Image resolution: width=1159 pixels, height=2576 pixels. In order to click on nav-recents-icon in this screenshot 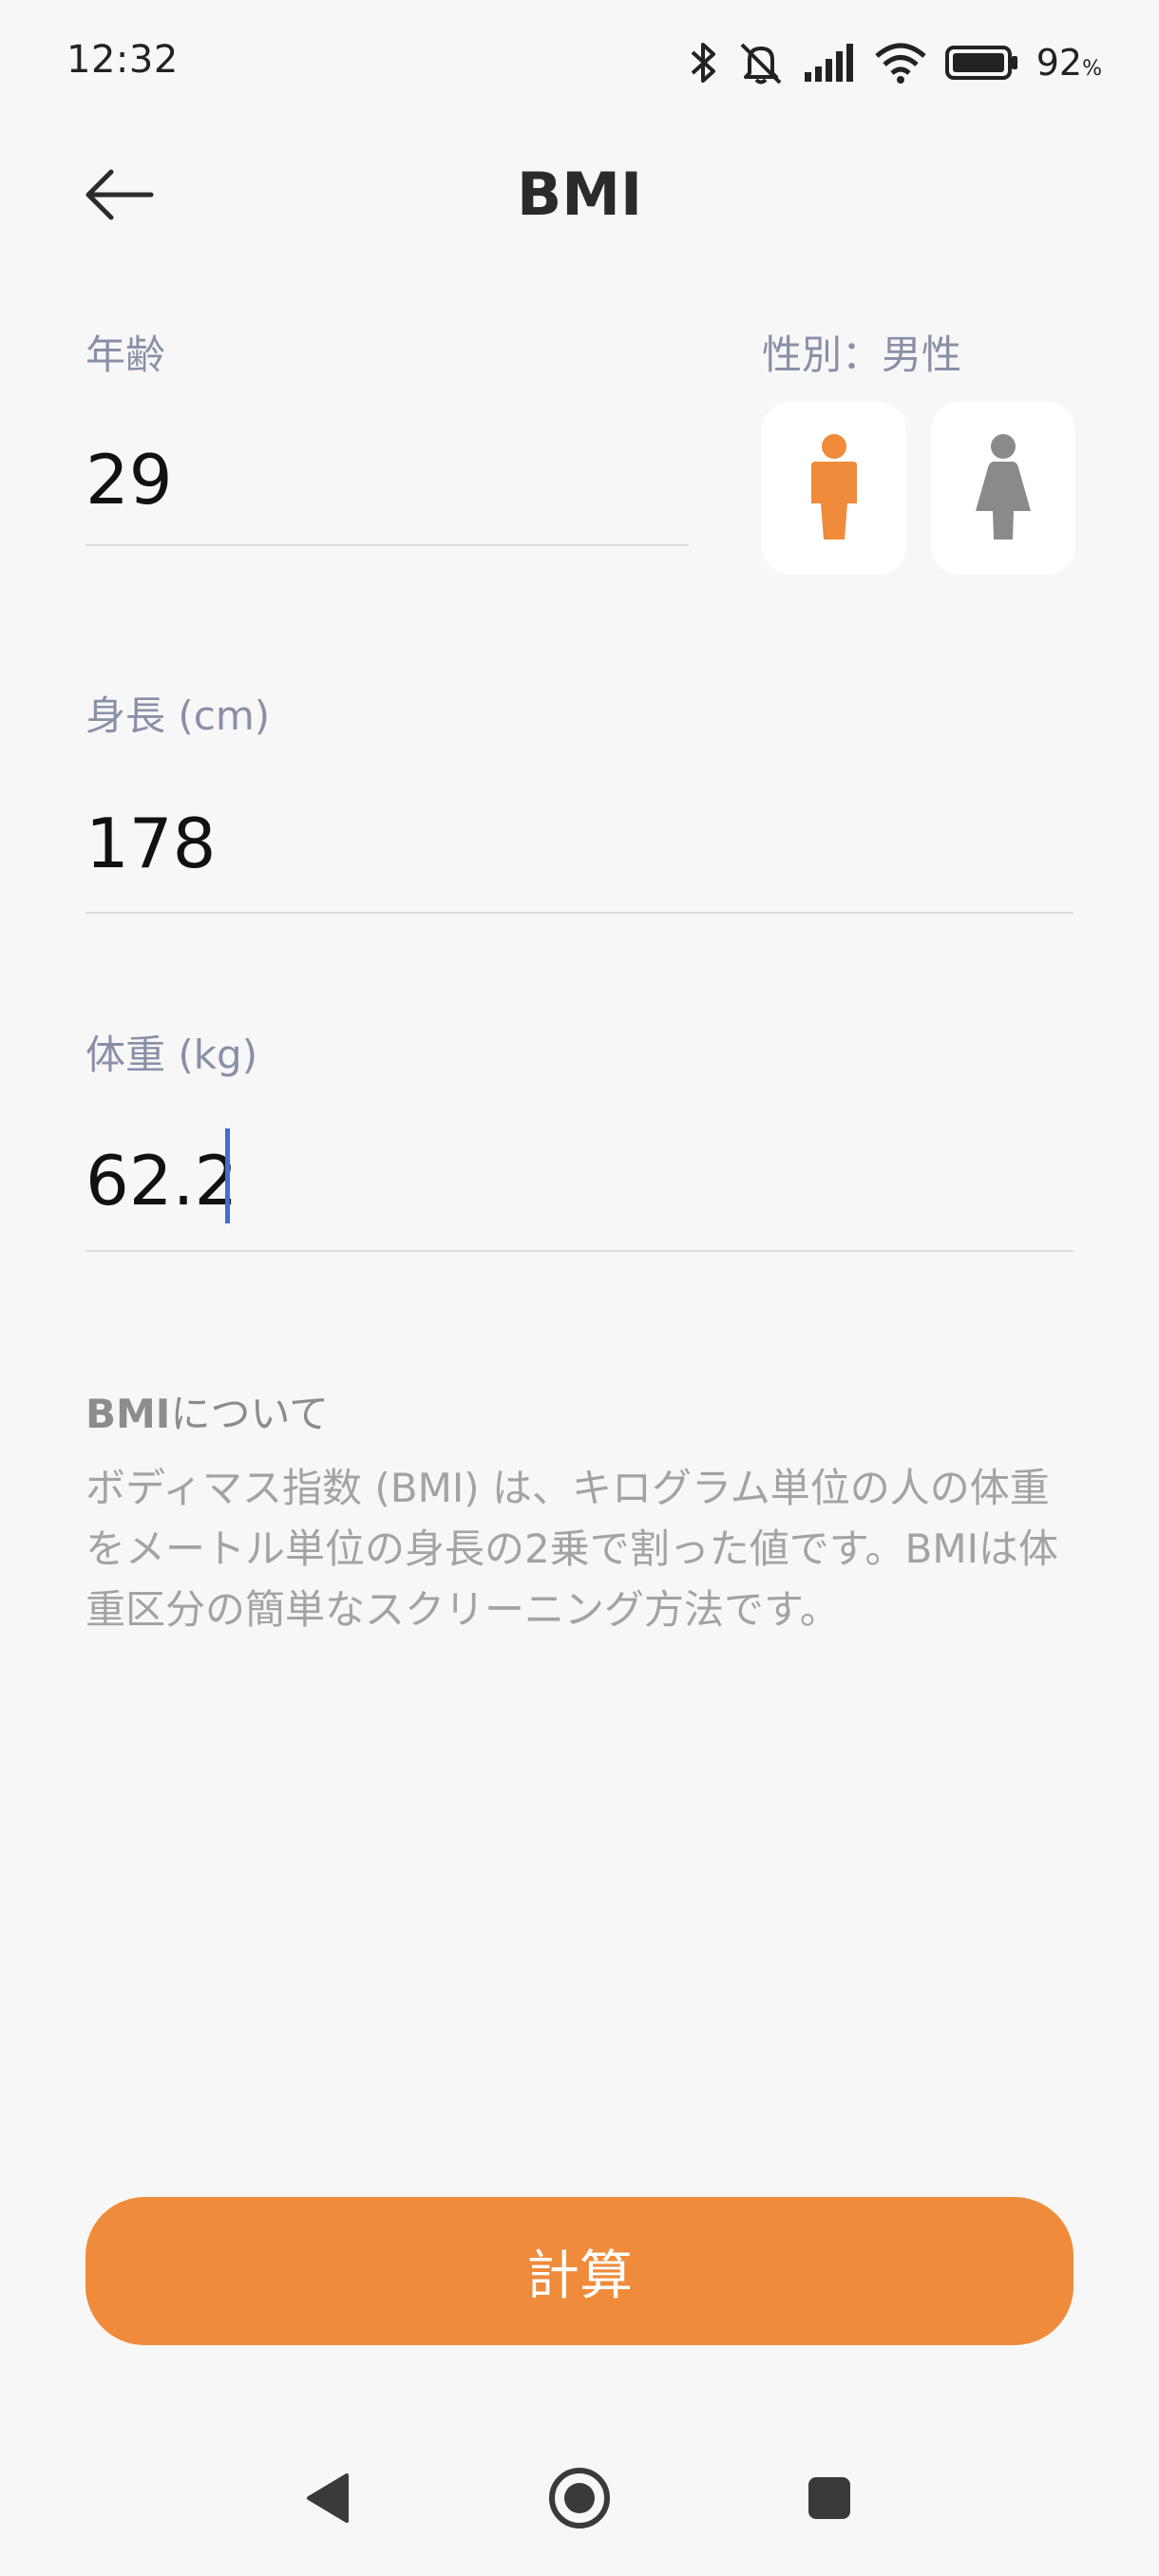, I will do `click(829, 2498)`.